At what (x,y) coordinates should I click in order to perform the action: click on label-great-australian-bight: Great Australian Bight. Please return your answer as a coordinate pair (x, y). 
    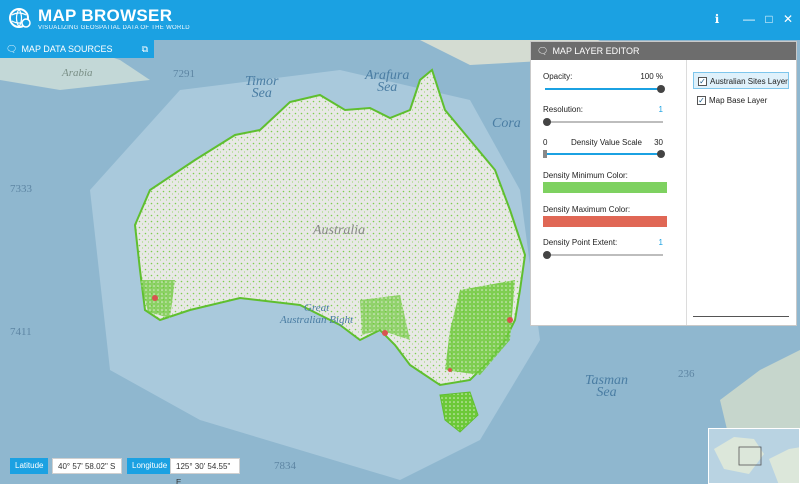
    Looking at the image, I should click on (317, 314).